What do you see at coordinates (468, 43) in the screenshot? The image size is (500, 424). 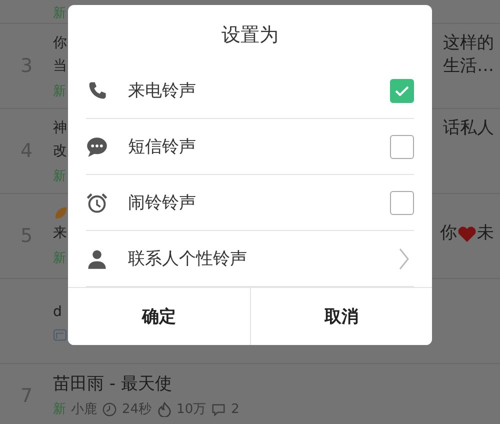 I see `title-text: 这样的` at bounding box center [468, 43].